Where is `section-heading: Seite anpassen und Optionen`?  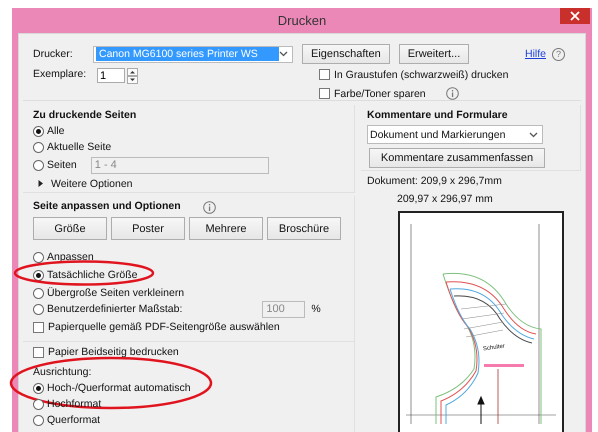 section-heading: Seite anpassen und Optionen is located at coordinates (107, 206).